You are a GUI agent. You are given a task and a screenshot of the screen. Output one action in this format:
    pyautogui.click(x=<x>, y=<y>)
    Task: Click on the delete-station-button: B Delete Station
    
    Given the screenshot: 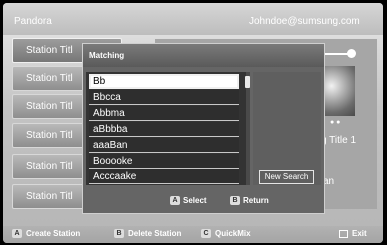 What is the action you would take?
    pyautogui.click(x=148, y=234)
    